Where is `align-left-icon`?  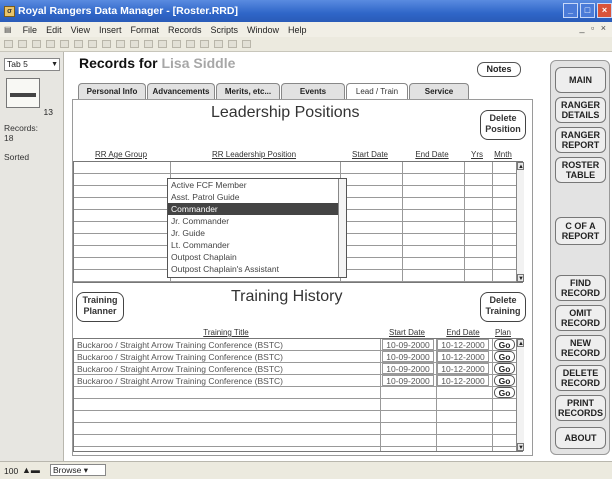 align-left-icon is located at coordinates (162, 44).